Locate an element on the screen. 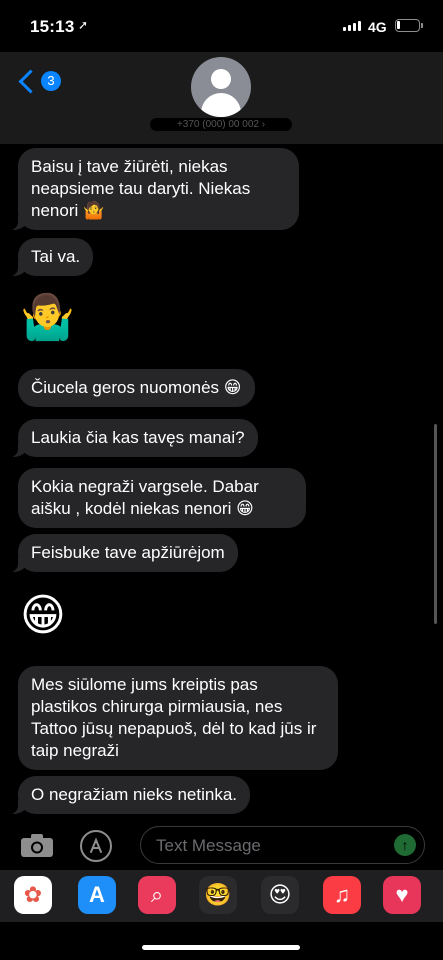  status-time: 15:13 is located at coordinates (52, 26).